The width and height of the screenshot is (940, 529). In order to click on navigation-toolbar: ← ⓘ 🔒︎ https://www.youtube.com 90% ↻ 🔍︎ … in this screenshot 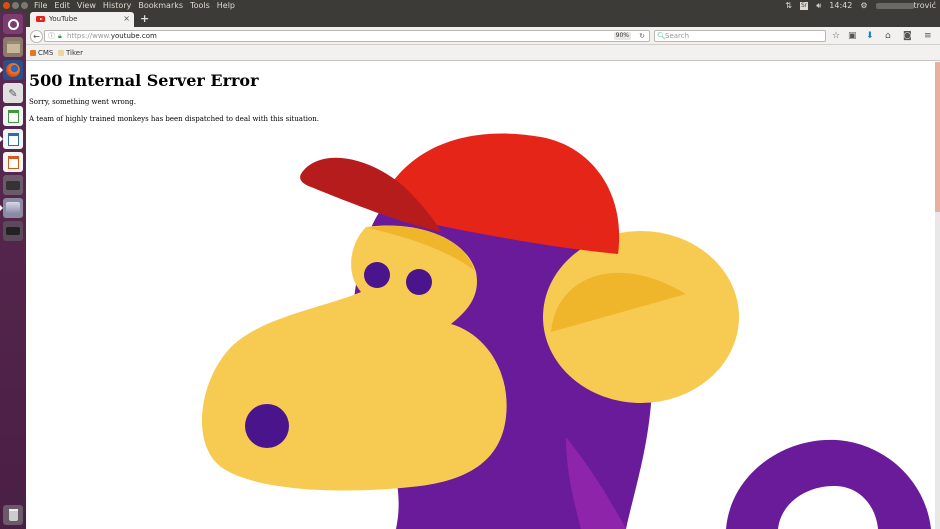, I will do `click(483, 36)`.